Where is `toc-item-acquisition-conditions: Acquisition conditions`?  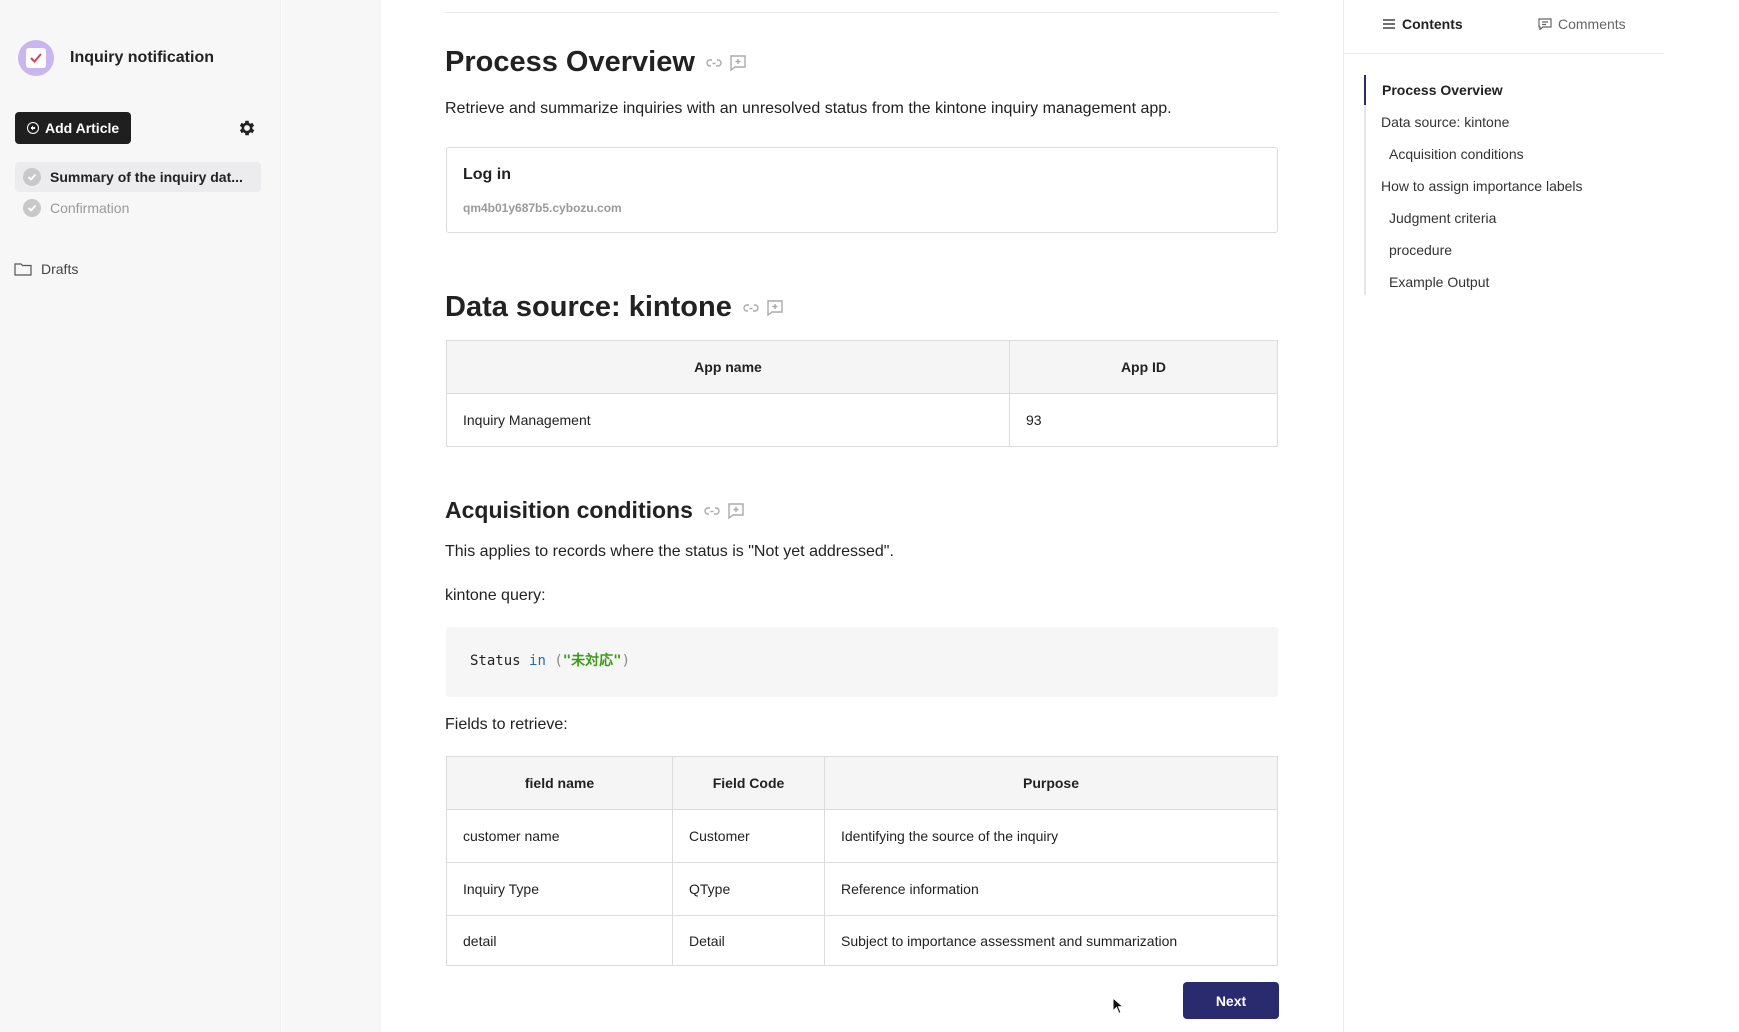
toc-item-acquisition-conditions: Acquisition conditions is located at coordinates (1456, 154).